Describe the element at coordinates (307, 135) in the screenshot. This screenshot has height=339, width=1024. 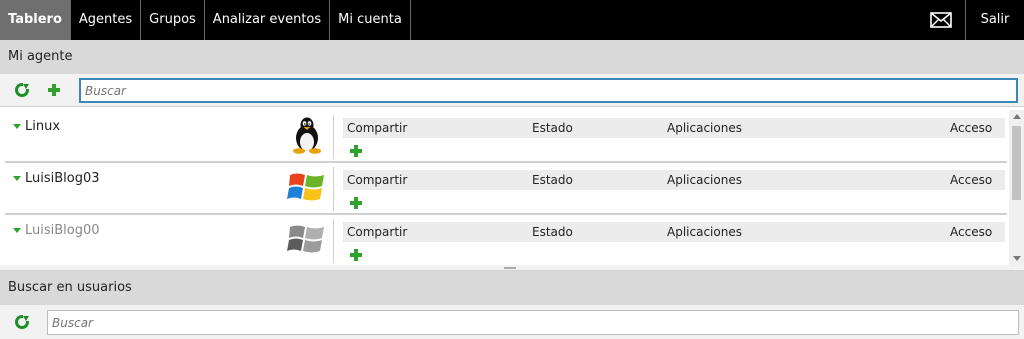
I see `linux-tux-icon` at that location.